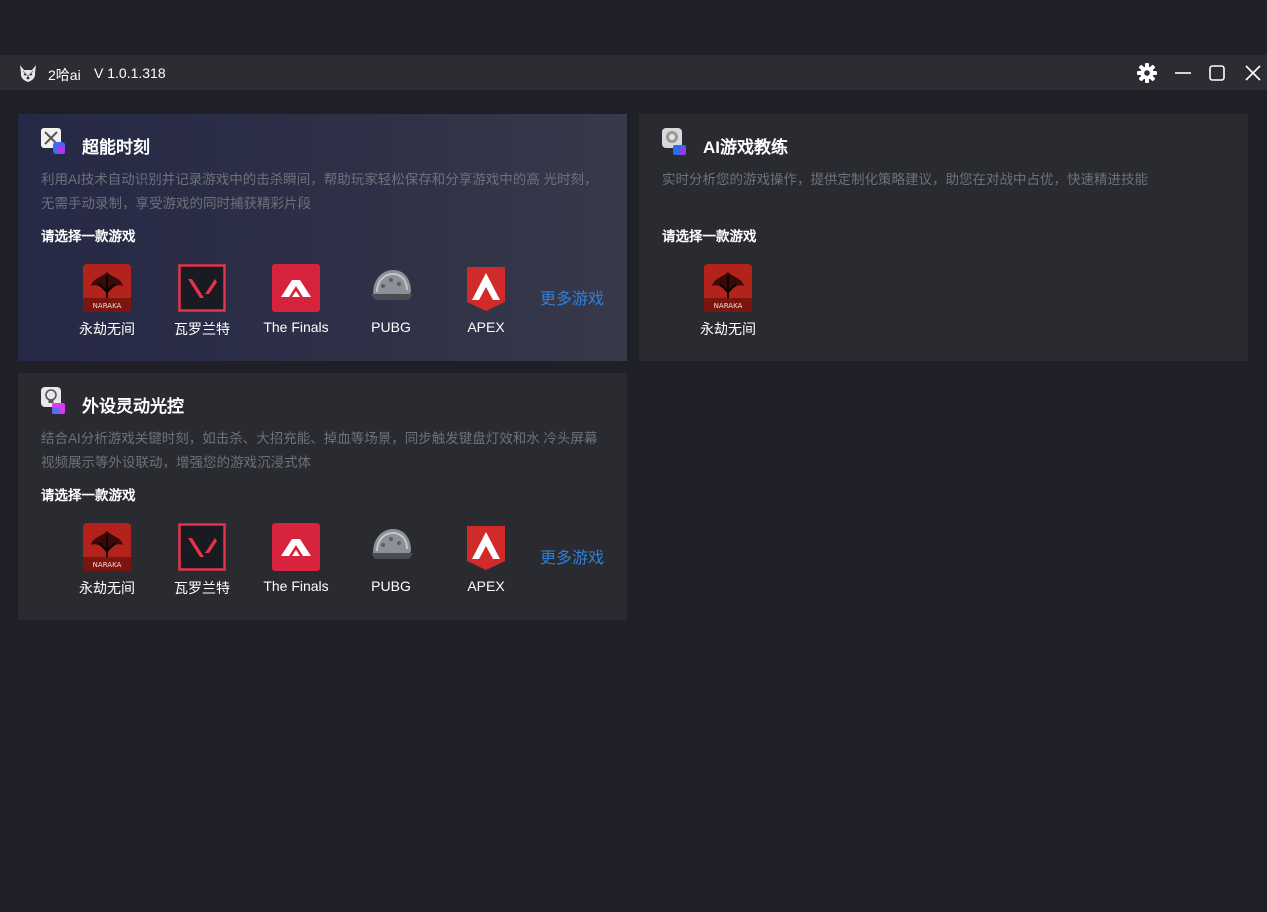 This screenshot has height=912, width=1267. Describe the element at coordinates (674, 141) in the screenshot. I see `coach-robot-icon` at that location.